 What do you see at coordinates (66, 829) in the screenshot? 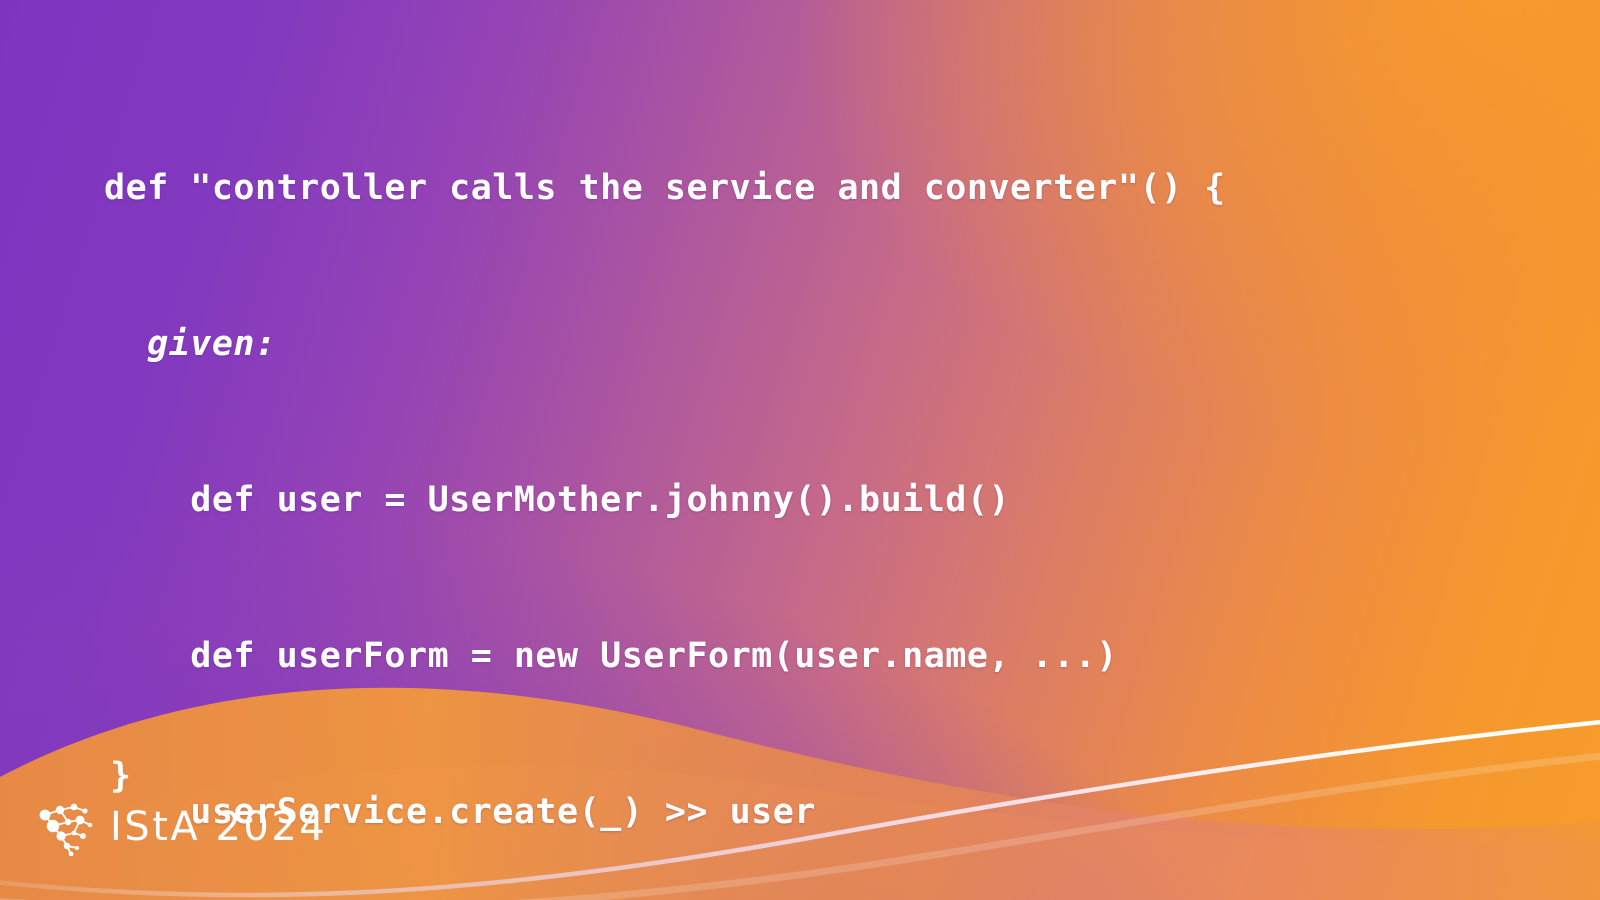
I see `node-network-icon` at bounding box center [66, 829].